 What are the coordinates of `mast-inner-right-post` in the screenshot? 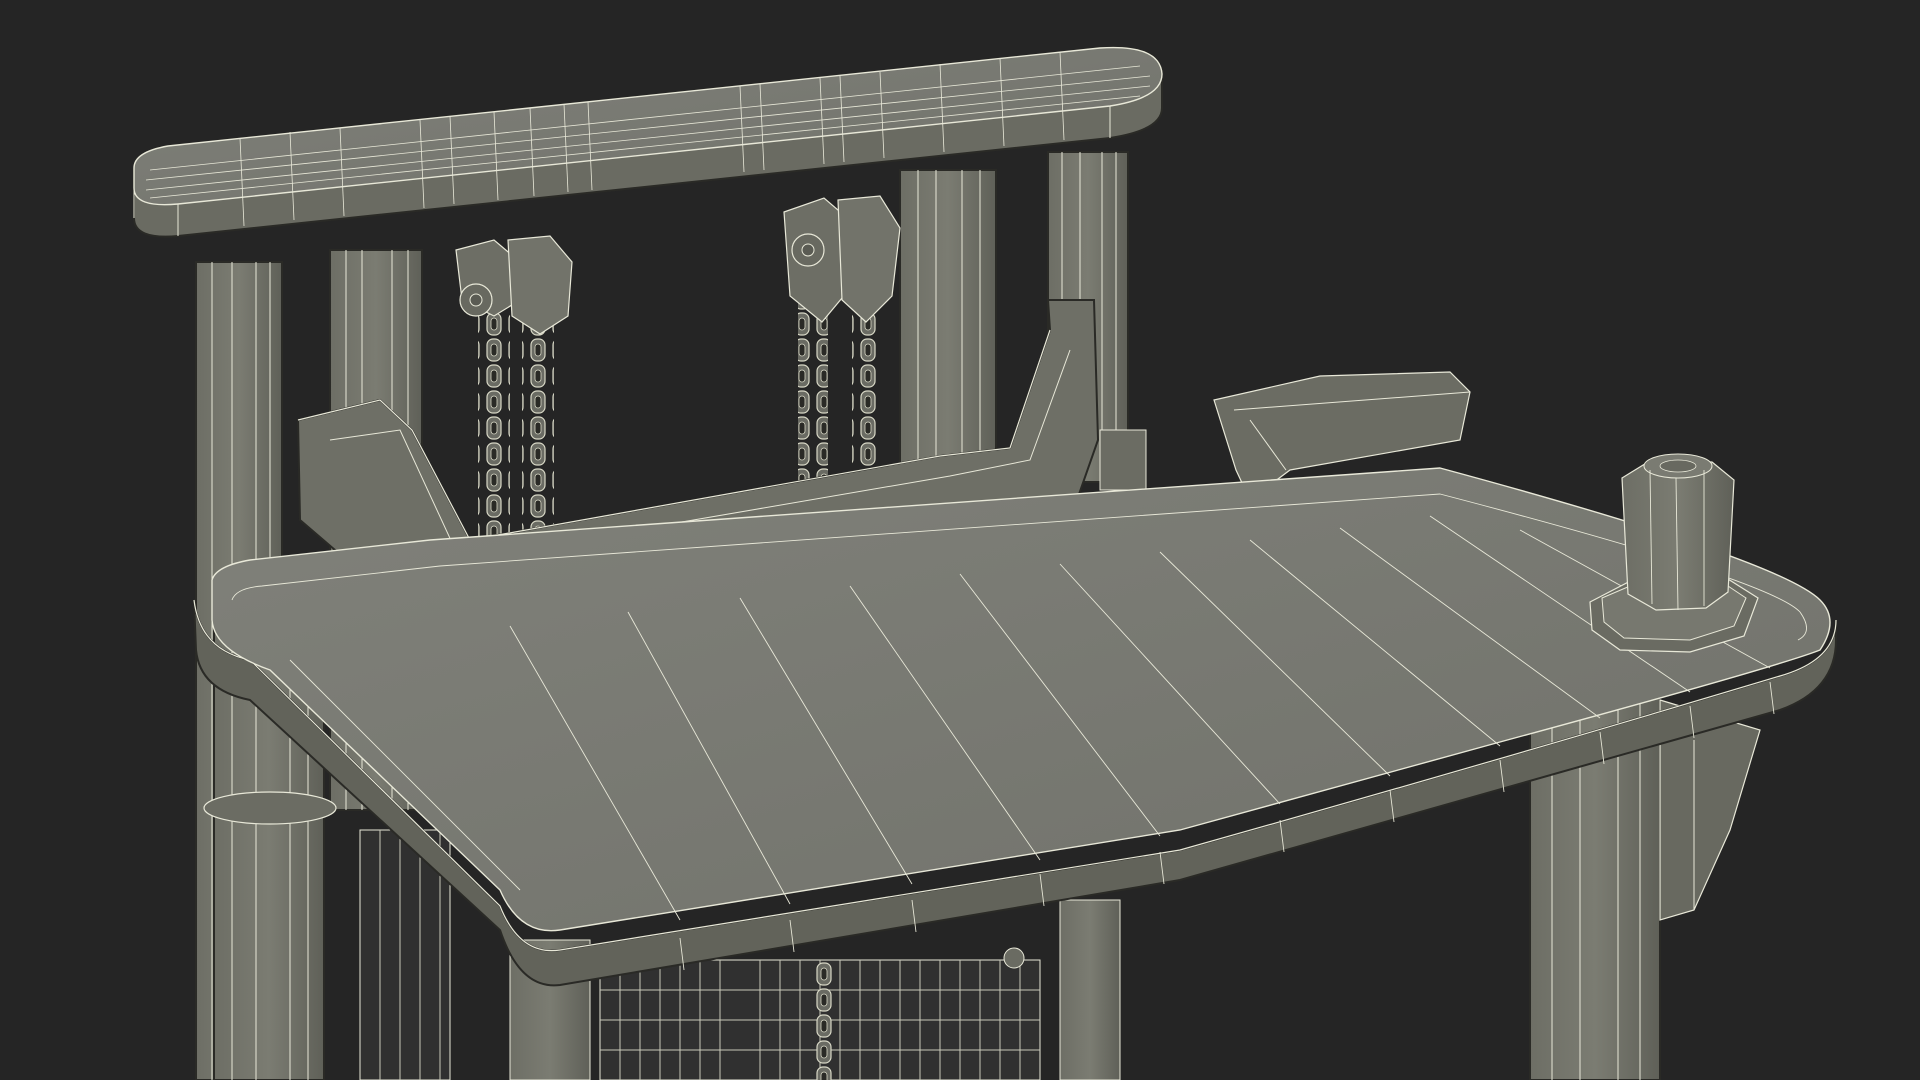 It's located at (948, 320).